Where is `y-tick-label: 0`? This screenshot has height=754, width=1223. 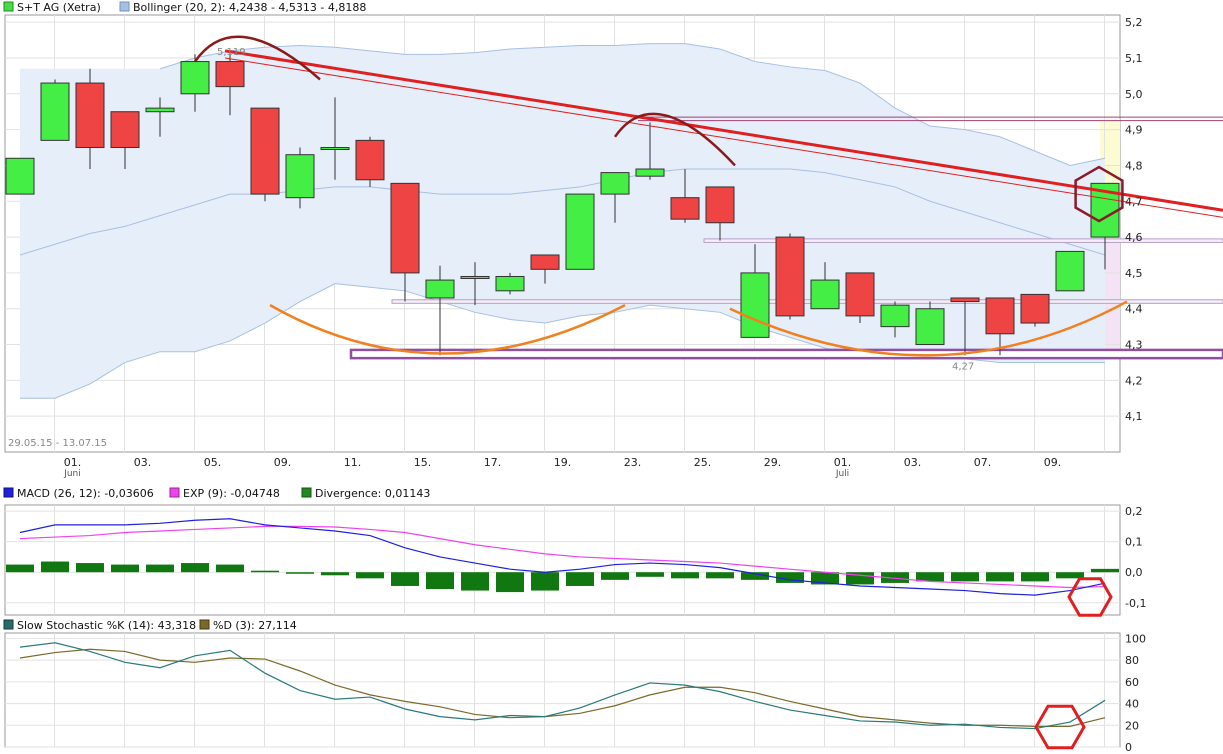 y-tick-label: 0 is located at coordinates (1128, 747).